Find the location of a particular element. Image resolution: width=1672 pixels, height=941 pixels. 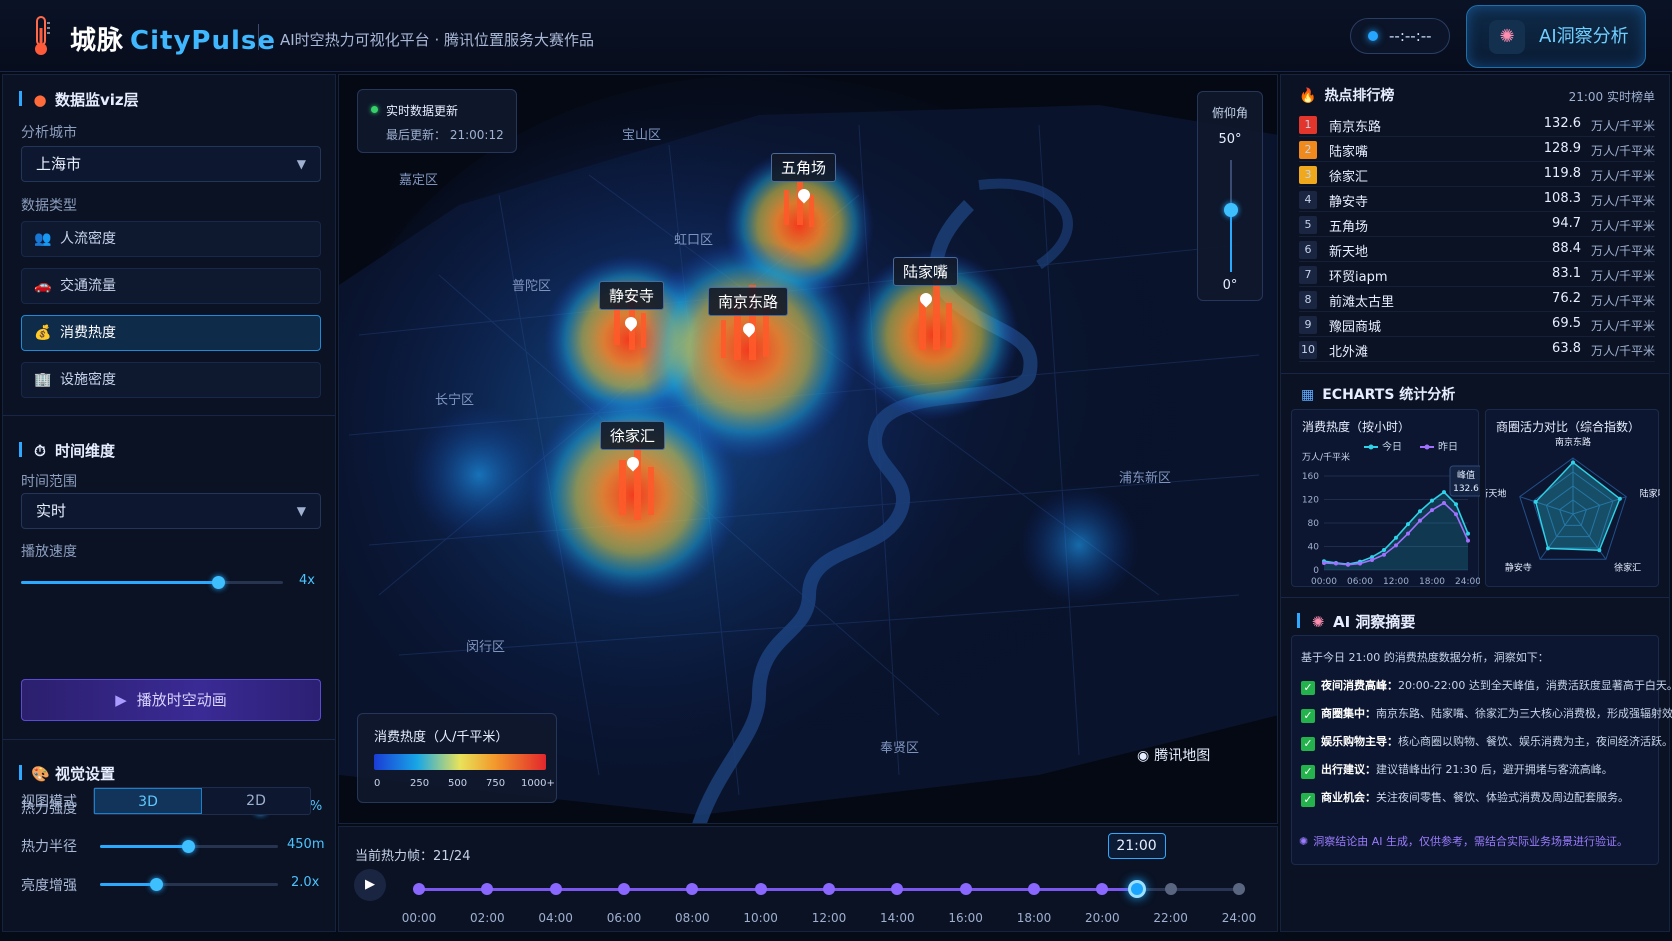

data-type-traffic: 🚗 交通流量 is located at coordinates (171, 286).